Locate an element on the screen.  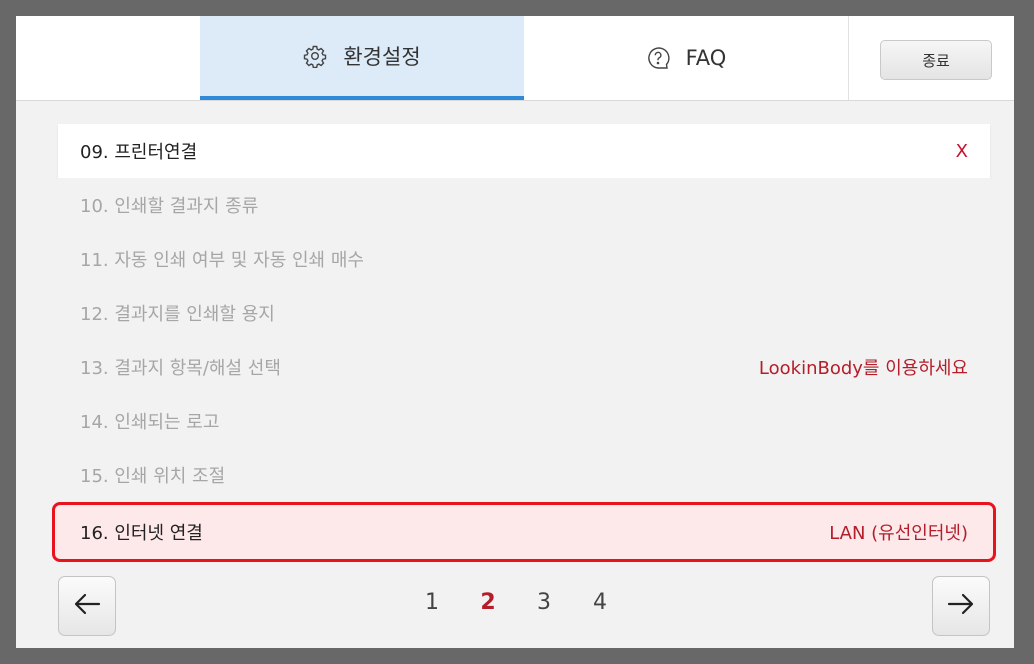
header-bar: 환경설정 FAQ 종료 is located at coordinates (515, 58).